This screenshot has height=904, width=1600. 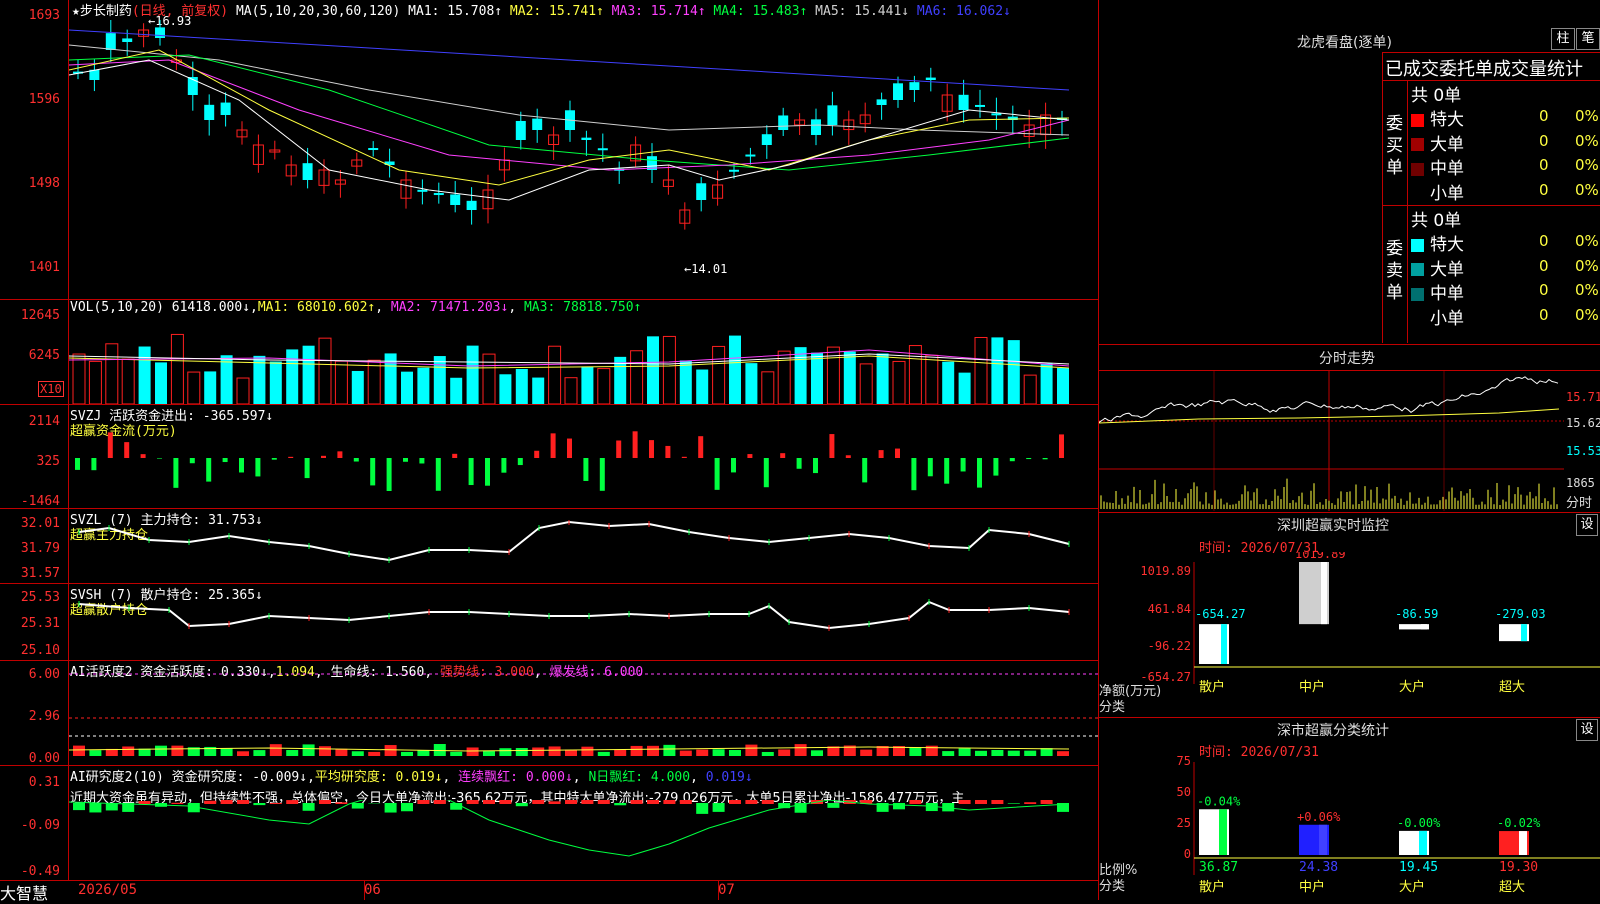 I want to click on sell-row: 特大00%, so click(x=1505, y=242).